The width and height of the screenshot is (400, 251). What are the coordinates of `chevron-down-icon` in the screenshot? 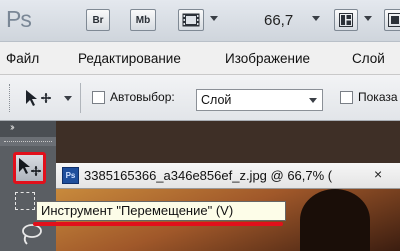 It's located at (313, 100).